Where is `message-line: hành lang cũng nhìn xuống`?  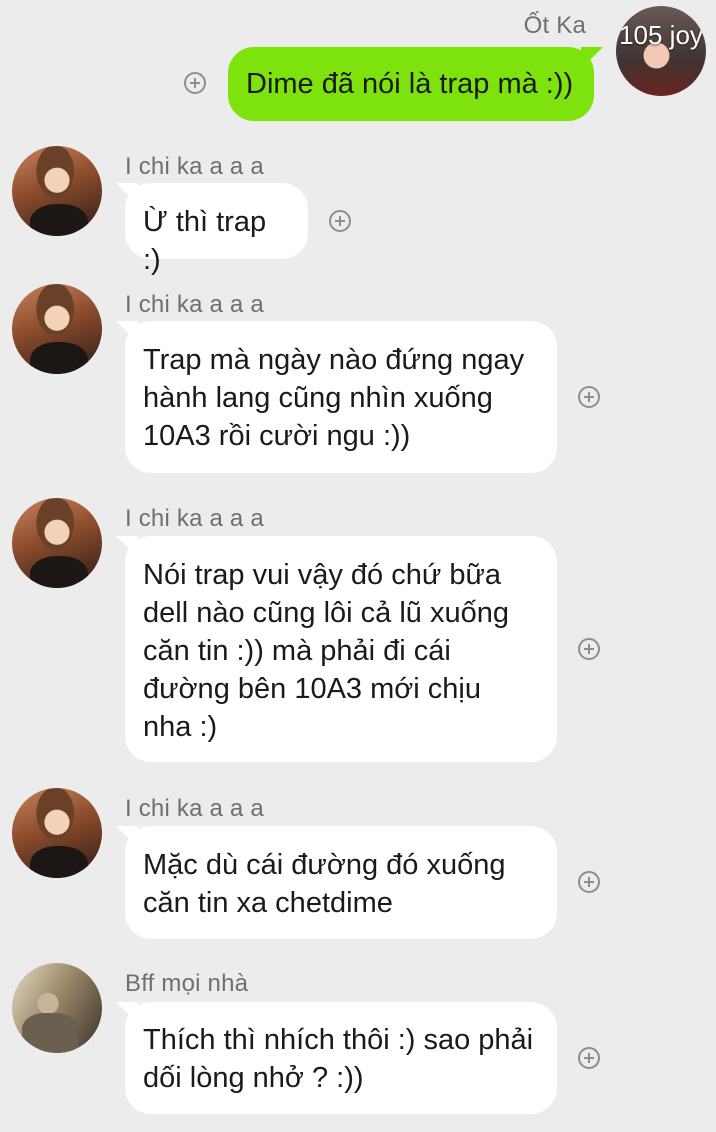 message-line: hành lang cũng nhìn xuống is located at coordinates (318, 398).